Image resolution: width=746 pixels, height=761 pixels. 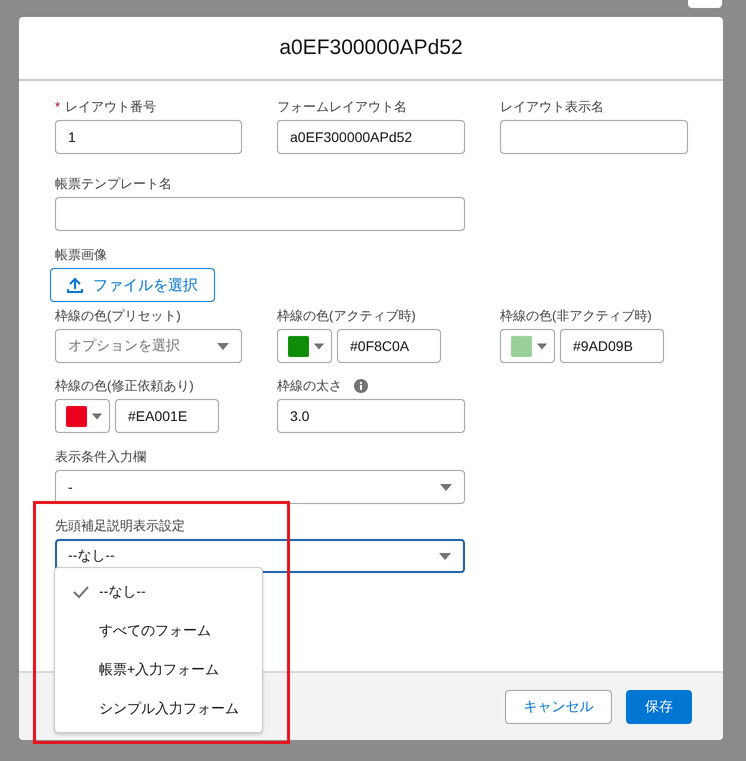 What do you see at coordinates (552, 107) in the screenshot?
I see `field-label: レイアウト表示名` at bounding box center [552, 107].